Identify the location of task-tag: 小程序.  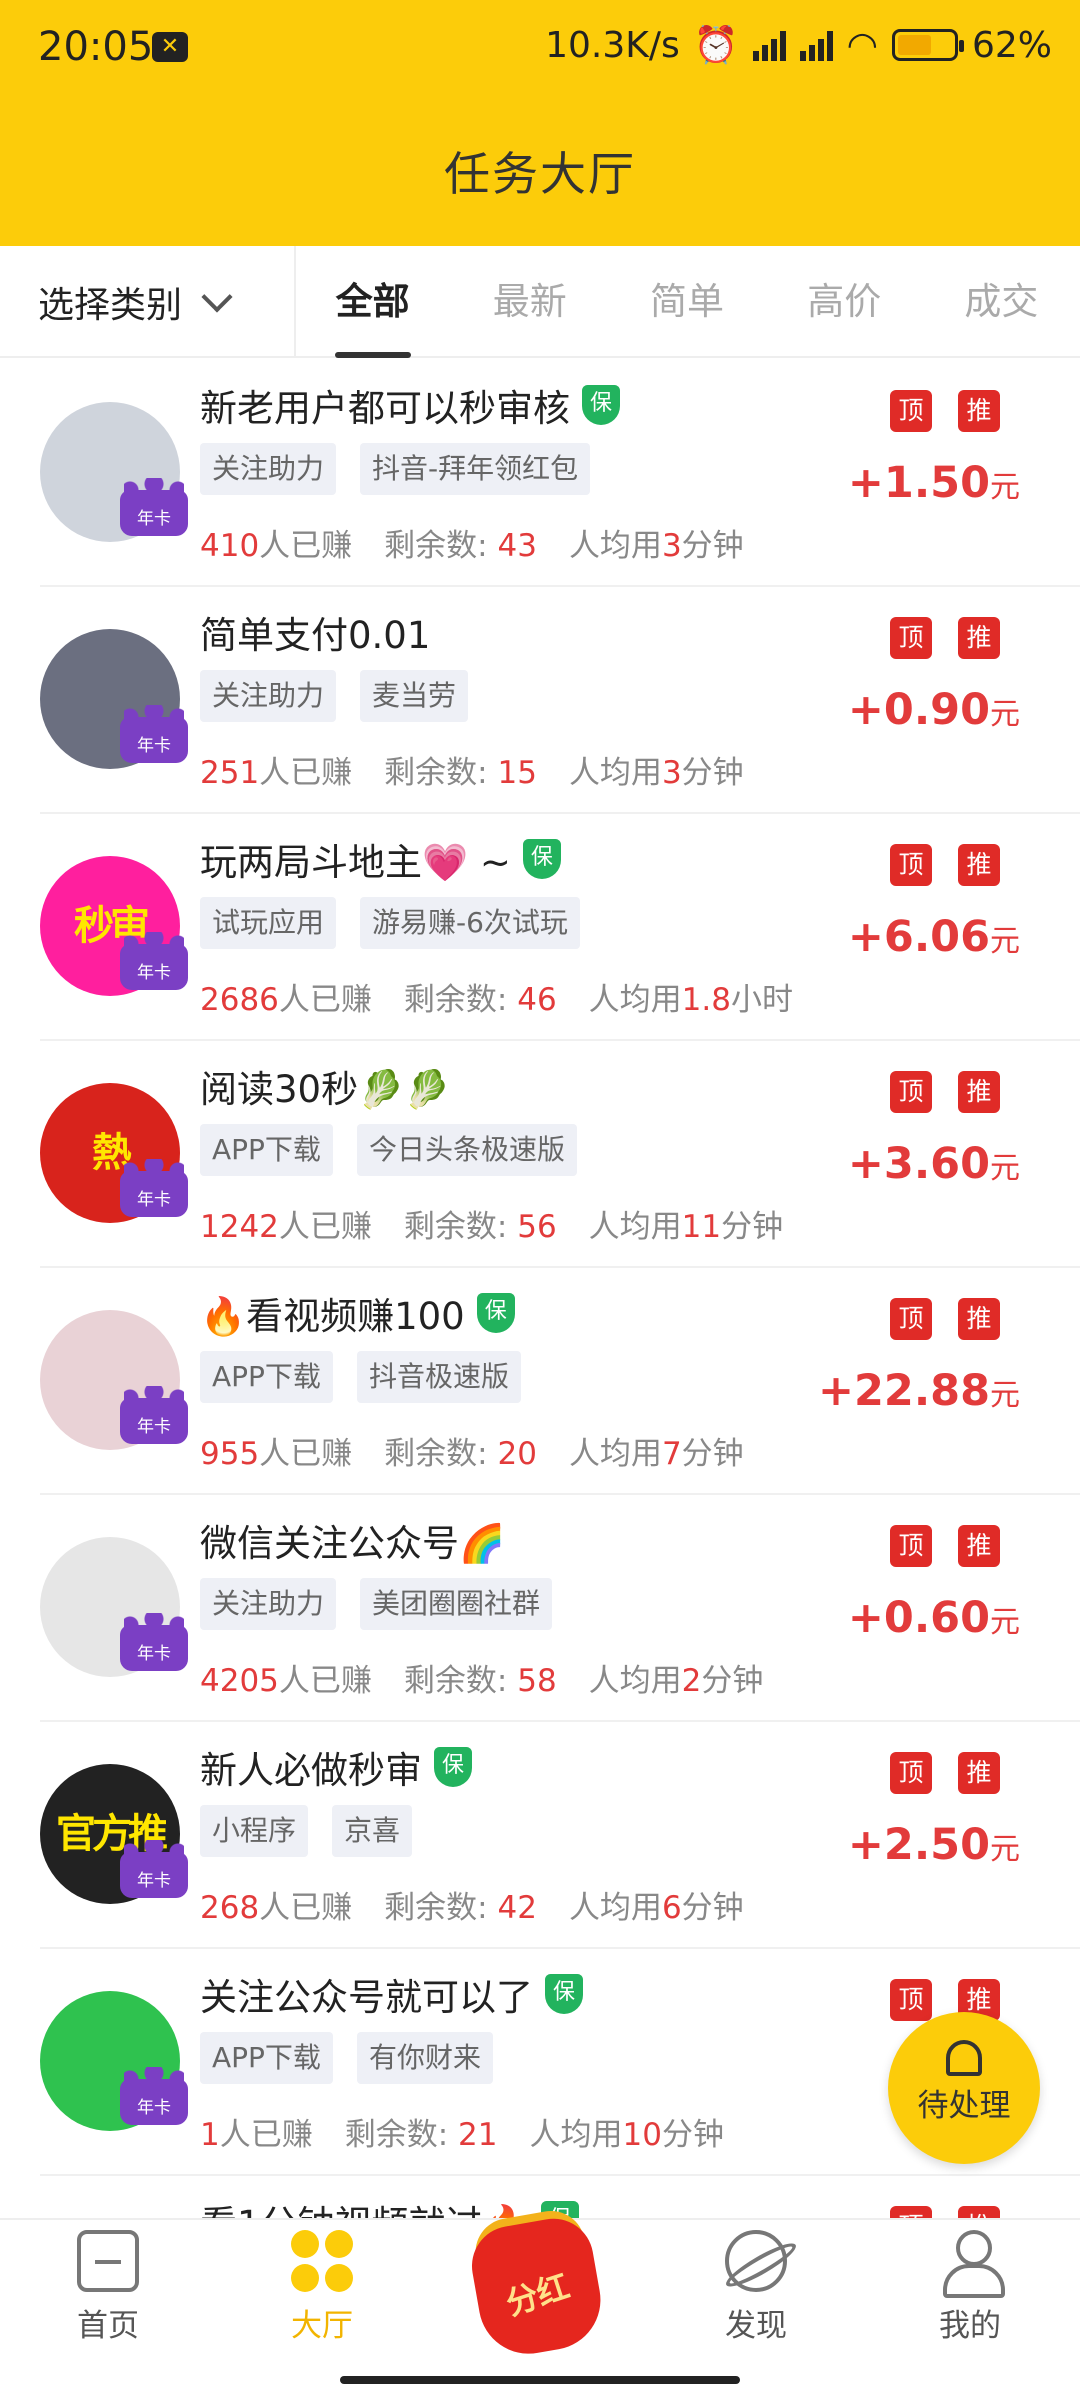
(254, 1831).